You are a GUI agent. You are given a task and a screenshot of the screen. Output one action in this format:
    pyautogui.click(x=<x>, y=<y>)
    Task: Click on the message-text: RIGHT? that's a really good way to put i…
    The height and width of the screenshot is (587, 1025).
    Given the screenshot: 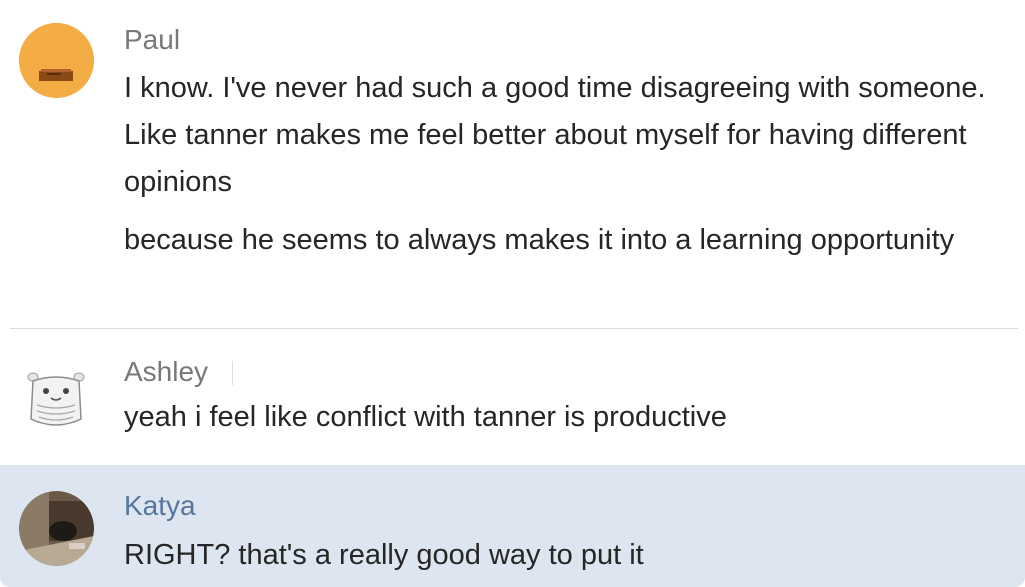 What is the action you would take?
    pyautogui.click(x=384, y=555)
    